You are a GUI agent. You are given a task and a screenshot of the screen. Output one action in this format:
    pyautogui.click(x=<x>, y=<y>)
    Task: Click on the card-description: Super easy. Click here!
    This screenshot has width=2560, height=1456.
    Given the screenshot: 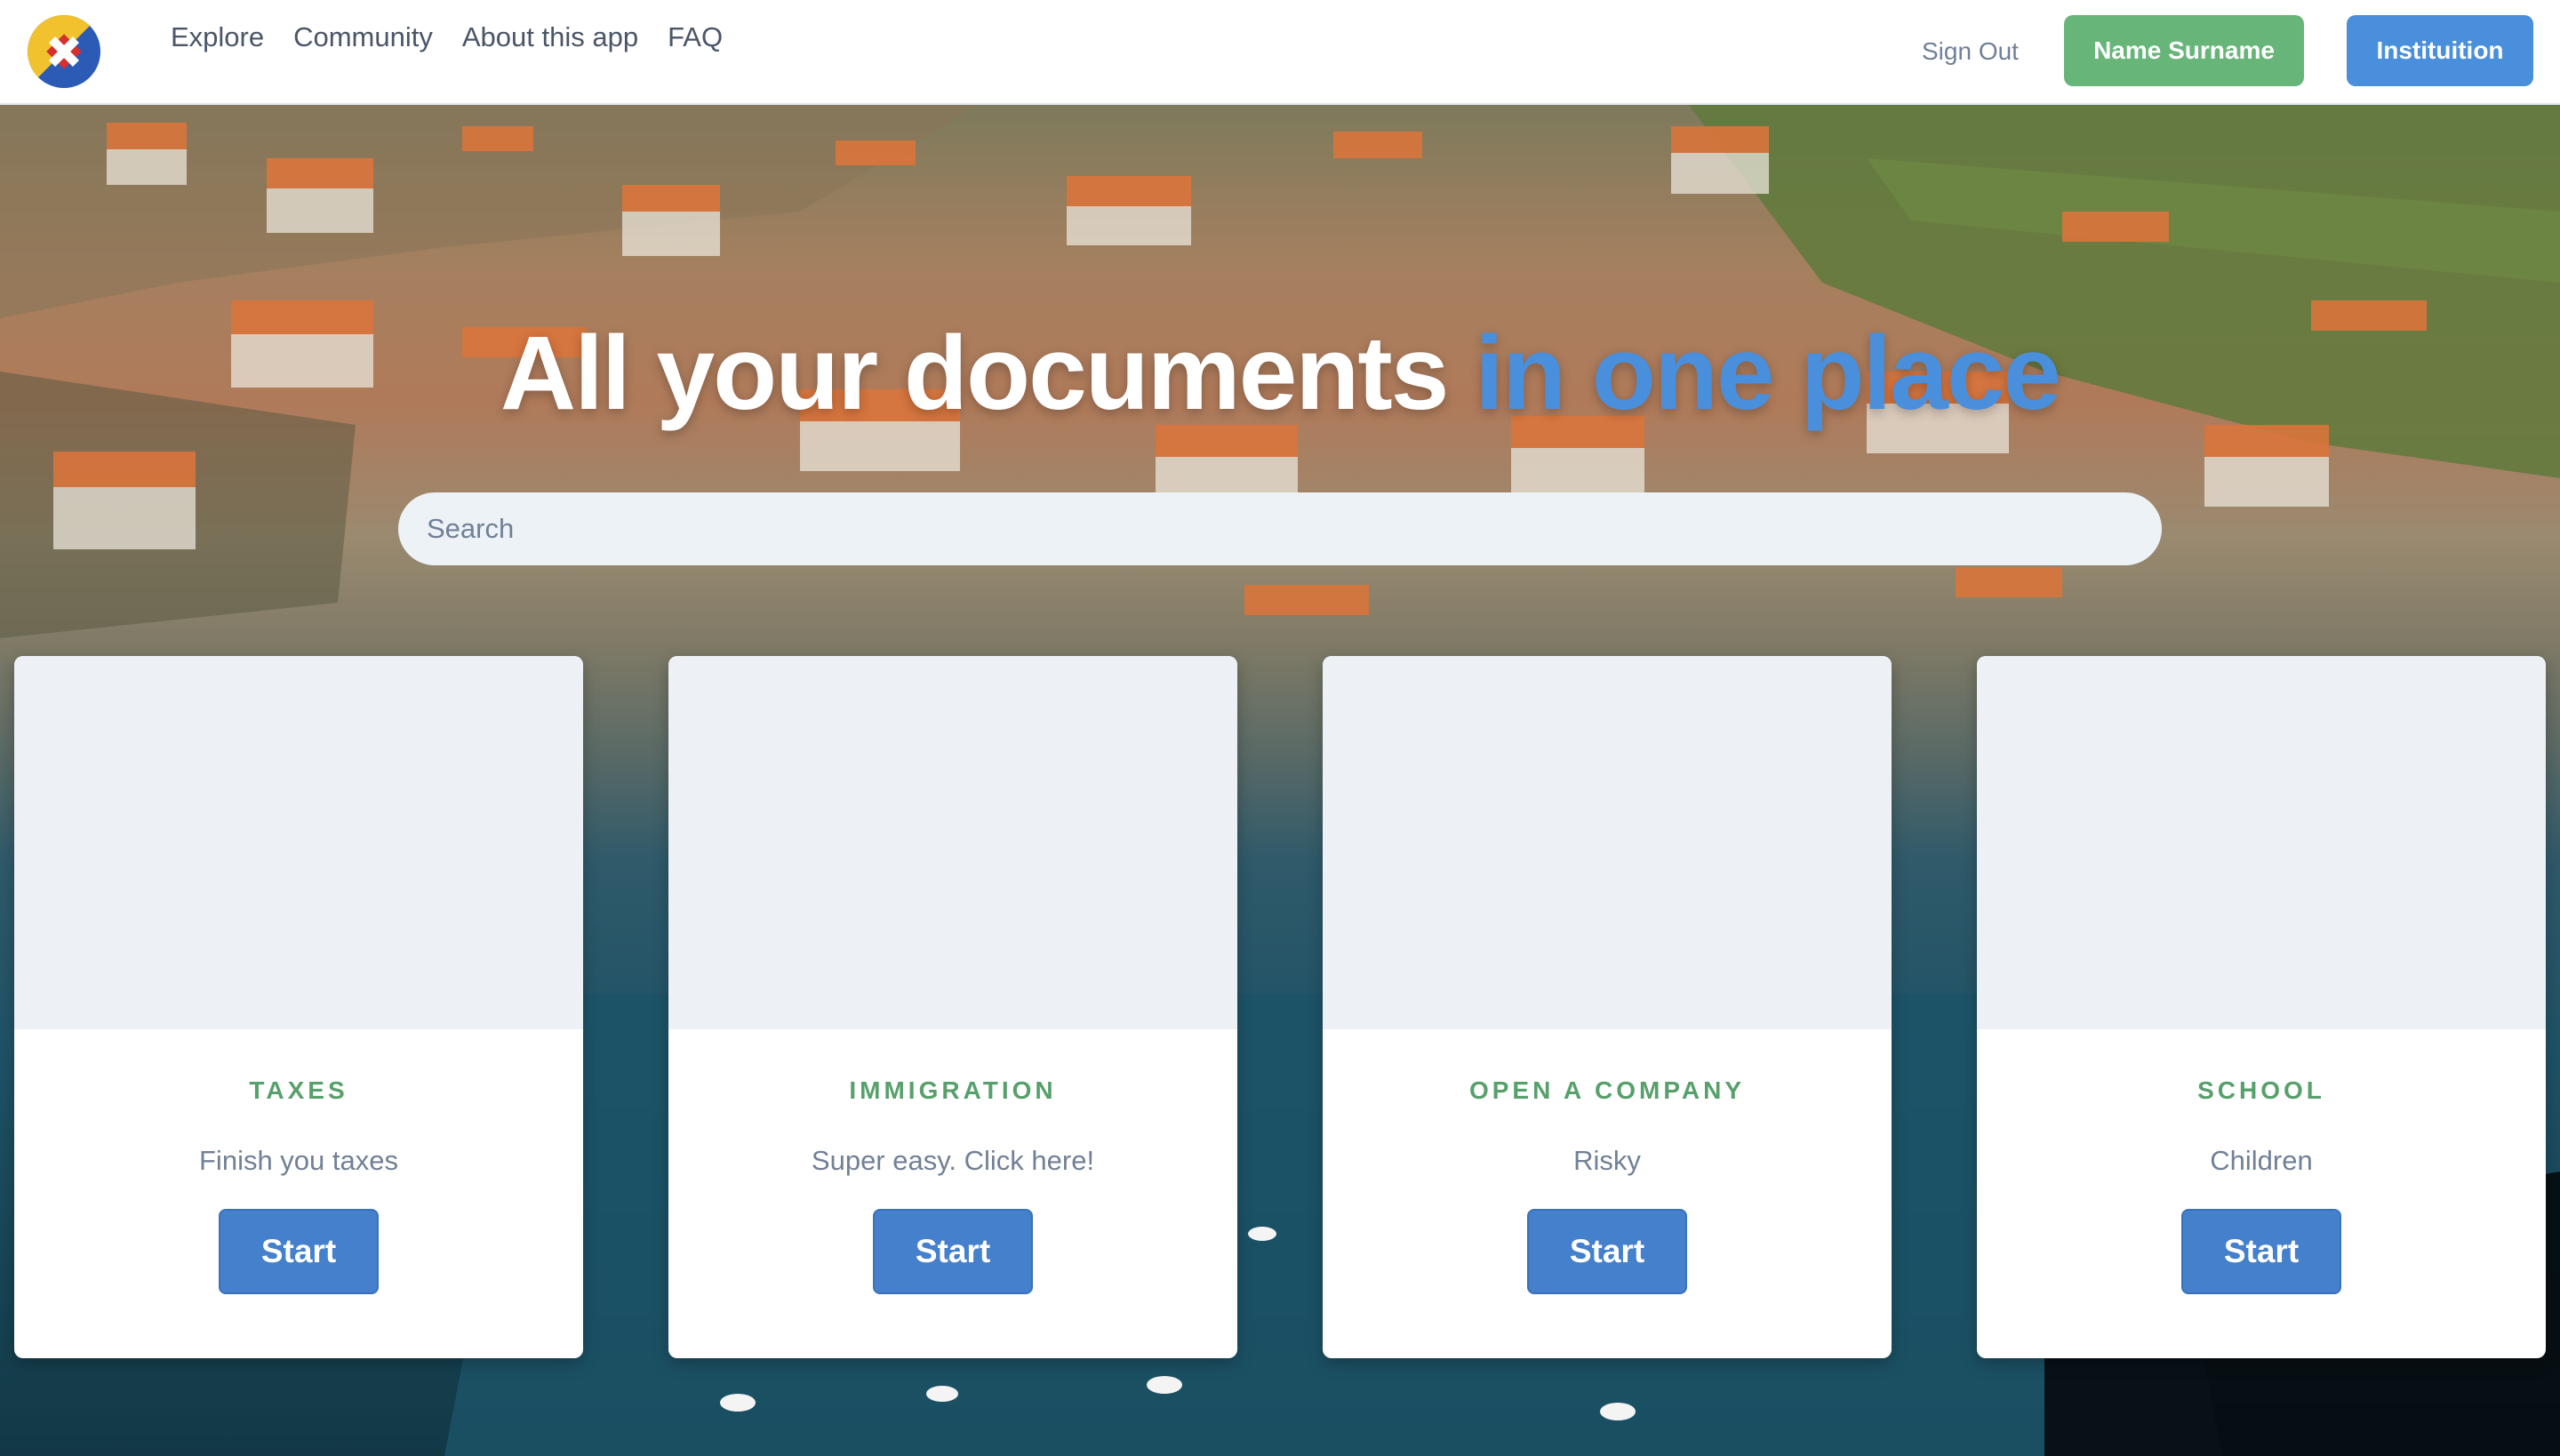 What is the action you would take?
    pyautogui.click(x=953, y=1160)
    